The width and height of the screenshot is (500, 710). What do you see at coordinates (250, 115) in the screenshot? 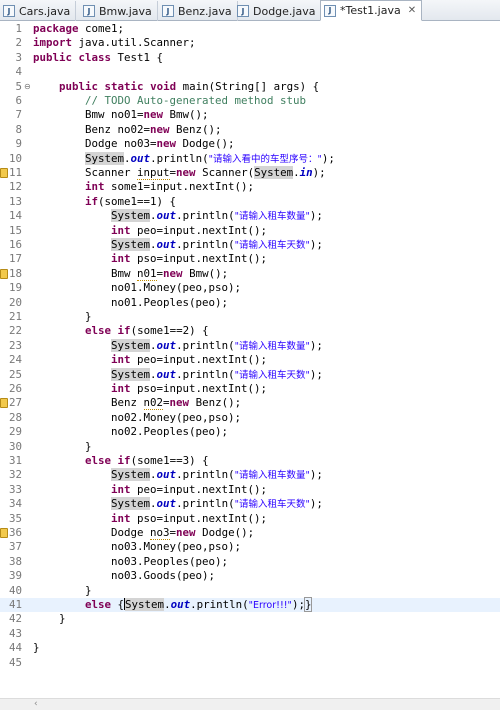
I see `code-line: 7 Bmw no01=new Bmw();` at bounding box center [250, 115].